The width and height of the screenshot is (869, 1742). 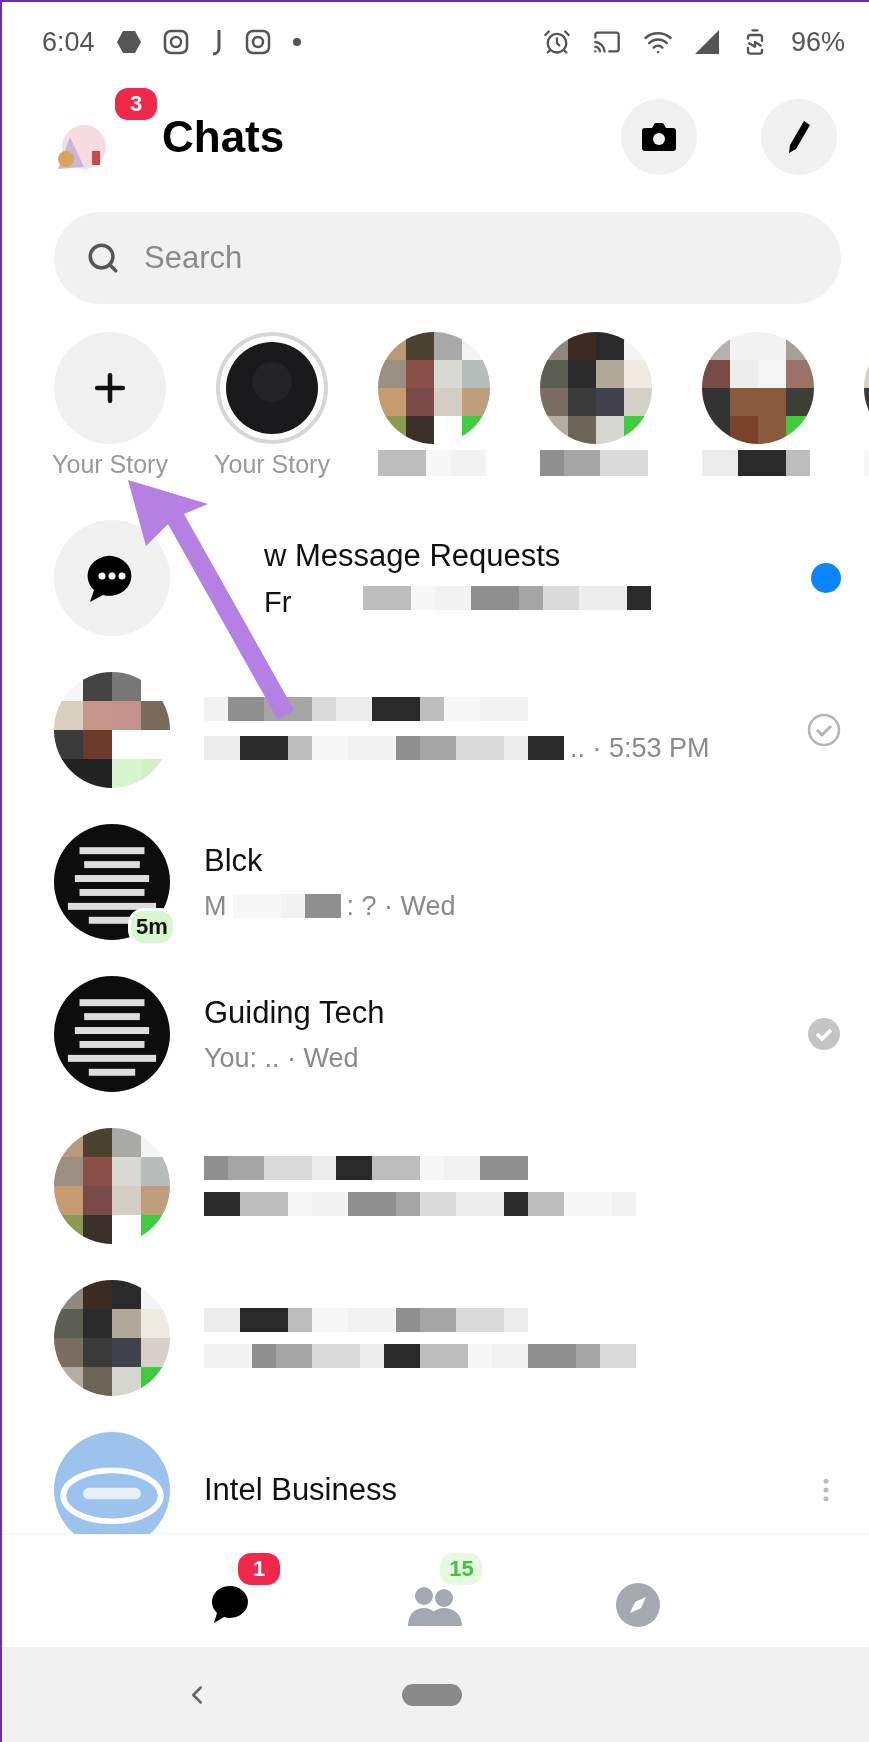 What do you see at coordinates (112, 578) in the screenshot?
I see `message-requests-icon` at bounding box center [112, 578].